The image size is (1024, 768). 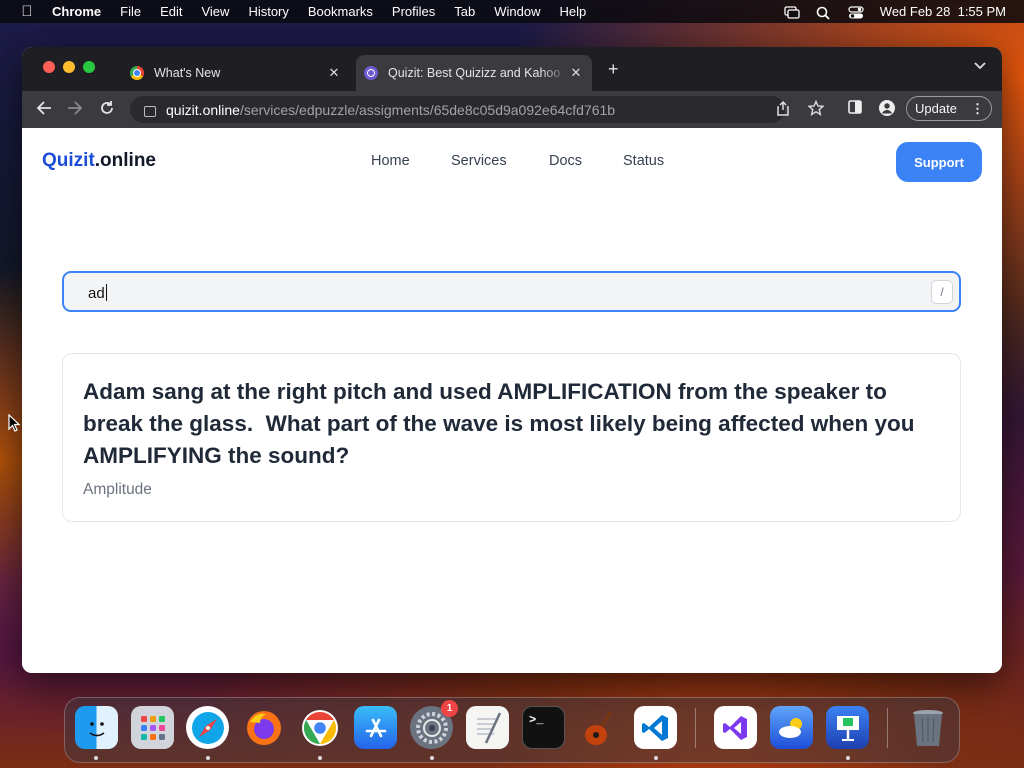 I want to click on safari-icon, so click(x=207, y=727).